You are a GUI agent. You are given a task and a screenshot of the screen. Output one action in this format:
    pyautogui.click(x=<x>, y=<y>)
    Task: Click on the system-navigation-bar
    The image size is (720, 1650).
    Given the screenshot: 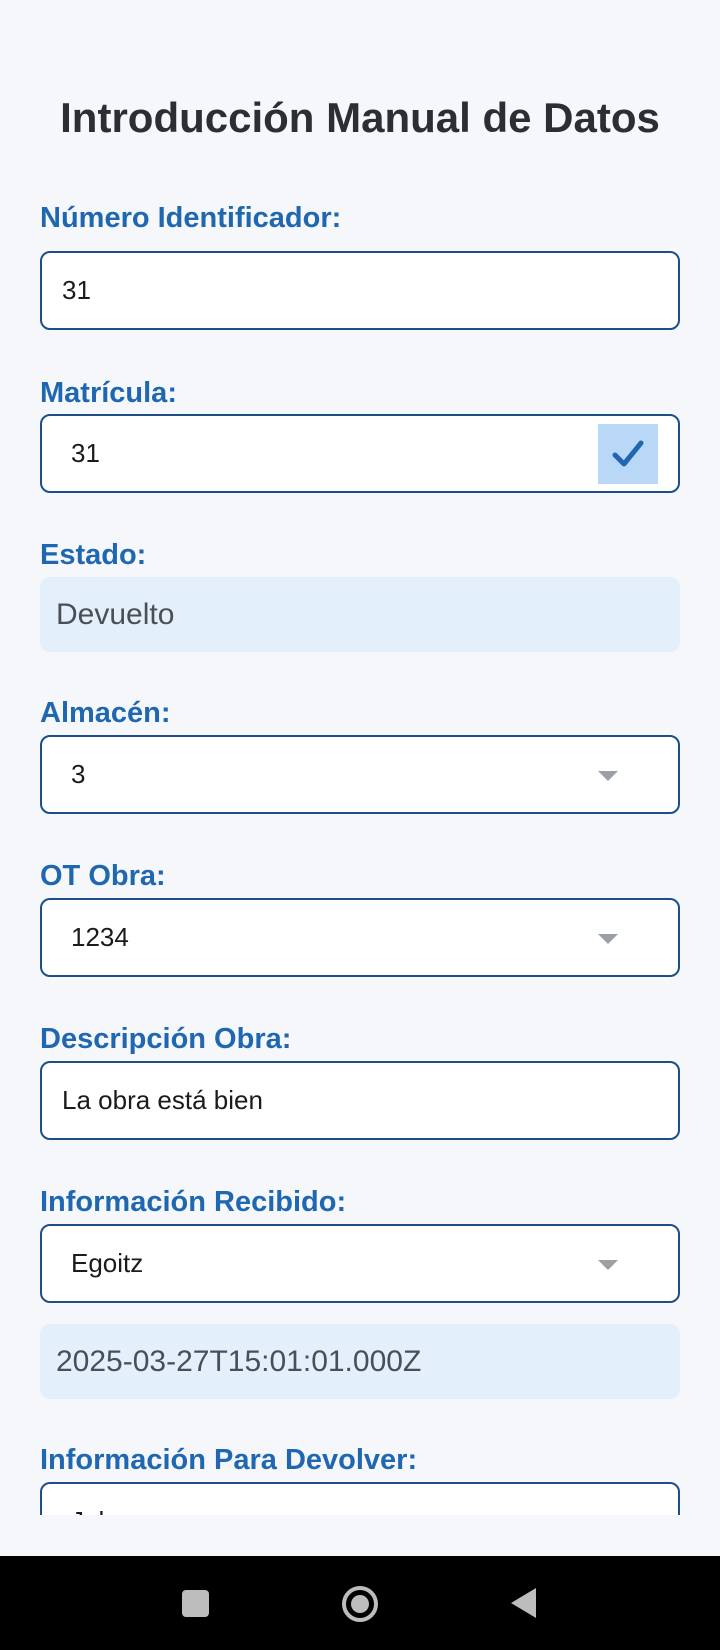 What is the action you would take?
    pyautogui.click(x=360, y=1603)
    